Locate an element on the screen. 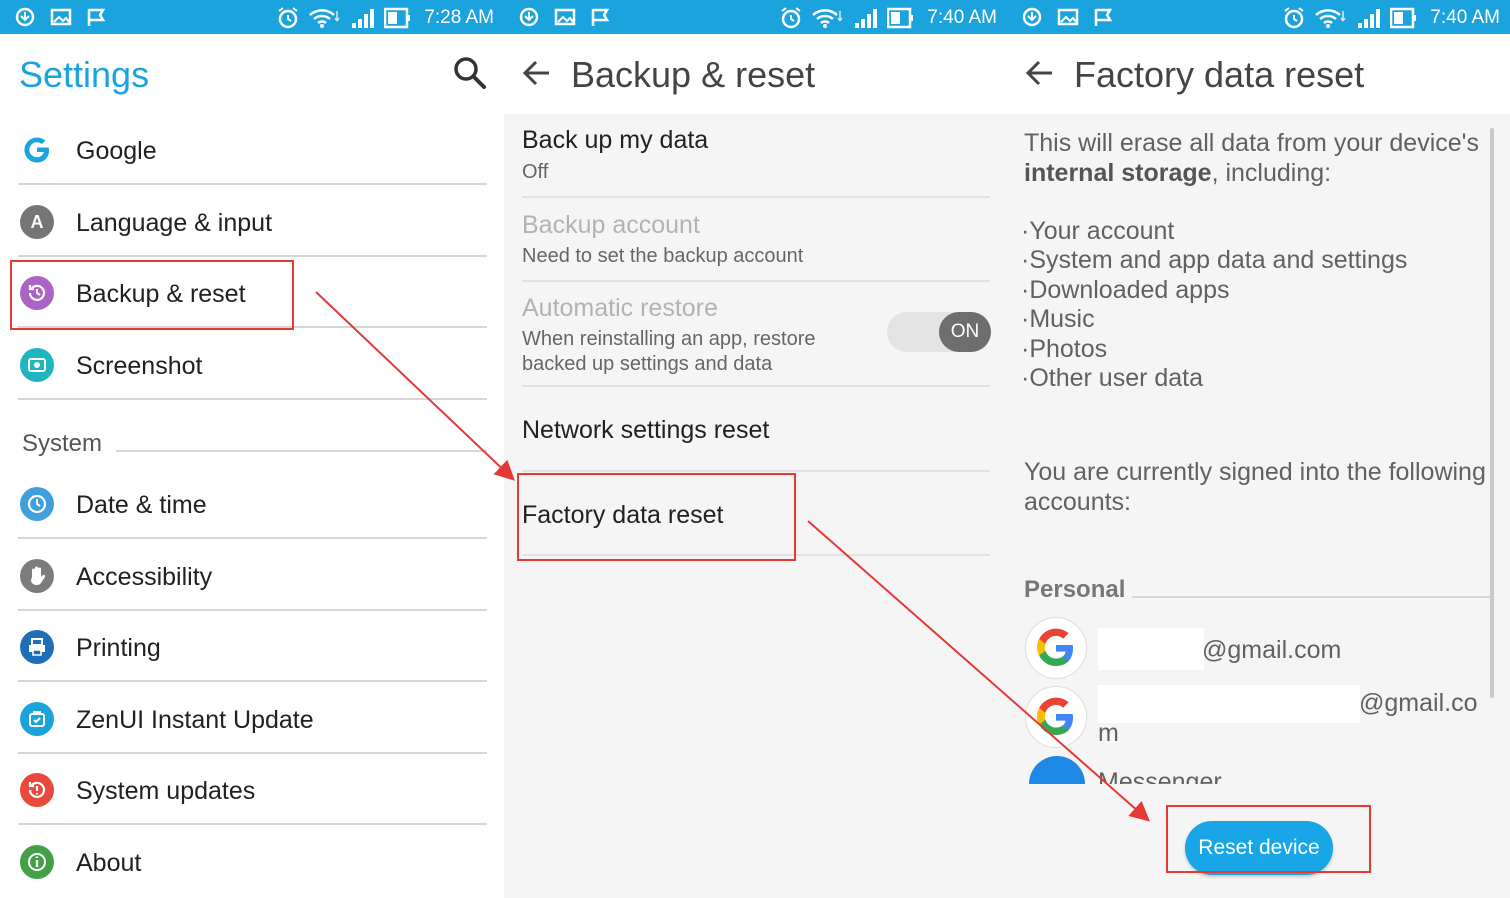 The height and width of the screenshot is (898, 1510). settings-item-language: A Language & input is located at coordinates (252, 222).